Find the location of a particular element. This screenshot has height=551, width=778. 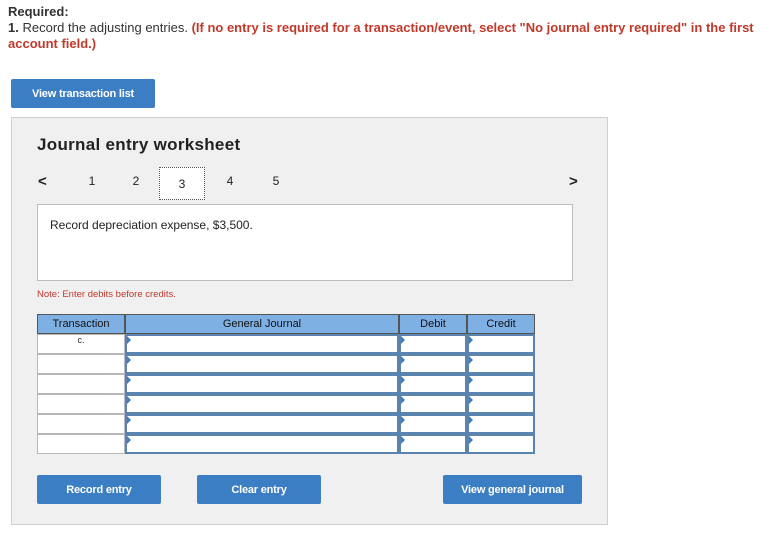

instruction-number: 1. is located at coordinates (13, 27).